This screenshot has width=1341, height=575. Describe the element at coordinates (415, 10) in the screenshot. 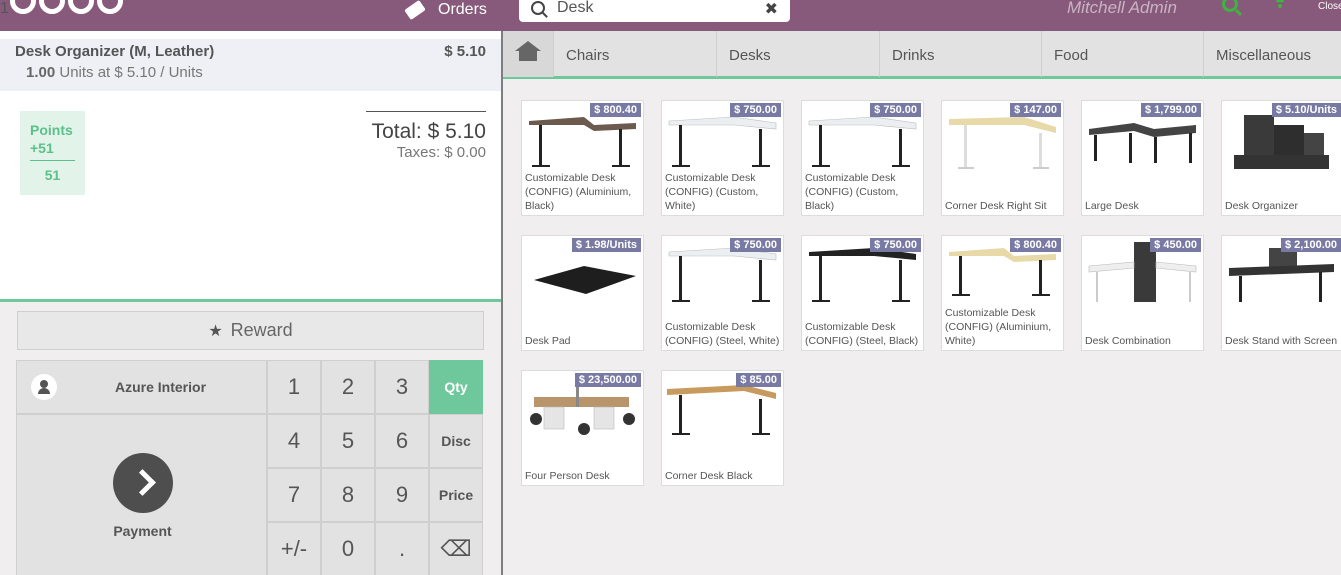

I see `ticket-icon` at that location.